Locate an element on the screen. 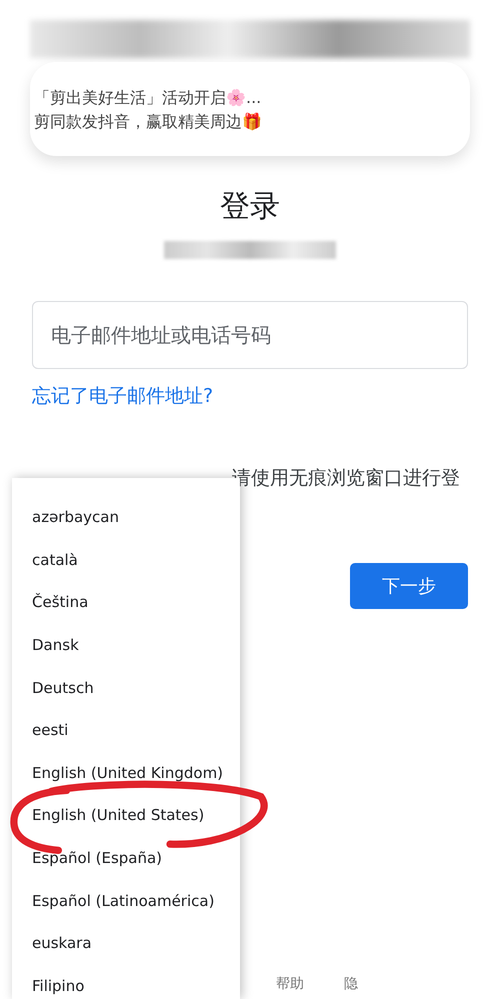 The width and height of the screenshot is (500, 999). language-option: English (United States) is located at coordinates (126, 815).